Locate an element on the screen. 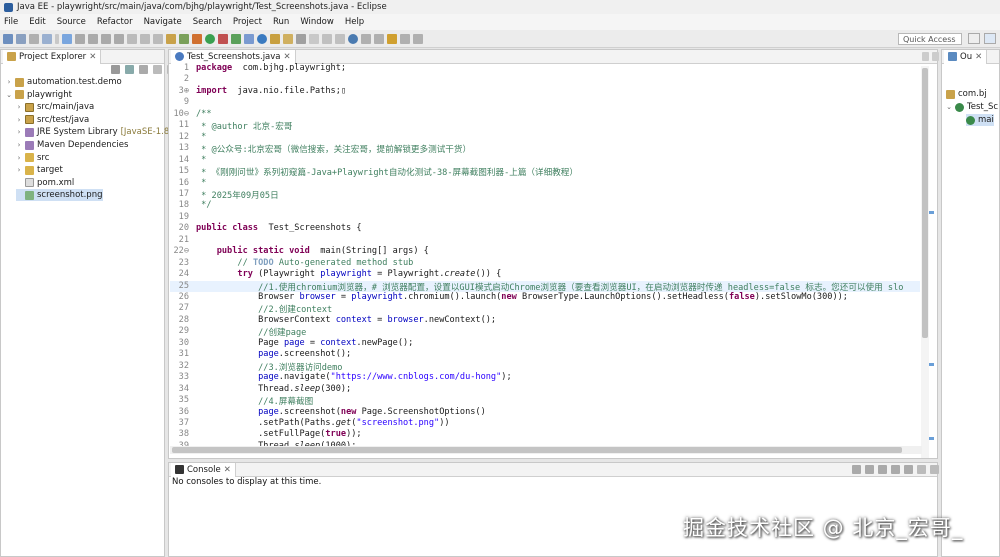 This screenshot has height=557, width=1000. external-tools-icon is located at coordinates (223, 38).